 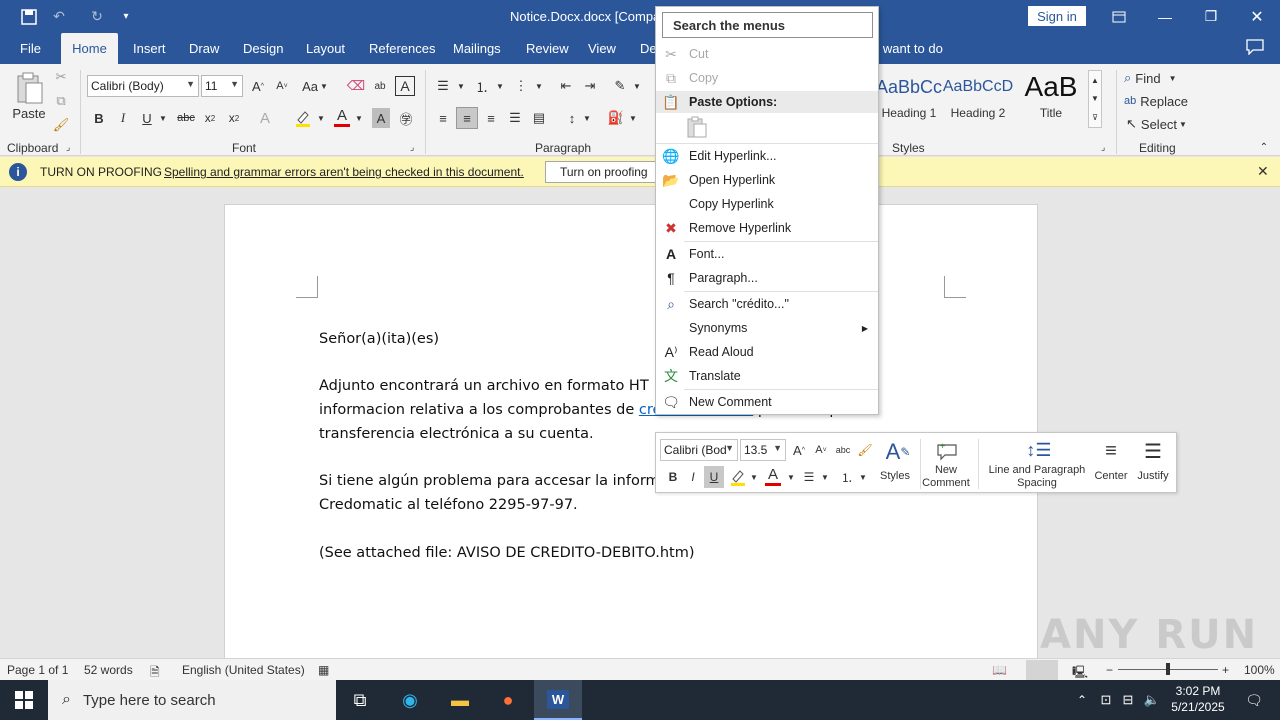 I want to click on mini-numbering-icon: ⒈, so click(x=847, y=477).